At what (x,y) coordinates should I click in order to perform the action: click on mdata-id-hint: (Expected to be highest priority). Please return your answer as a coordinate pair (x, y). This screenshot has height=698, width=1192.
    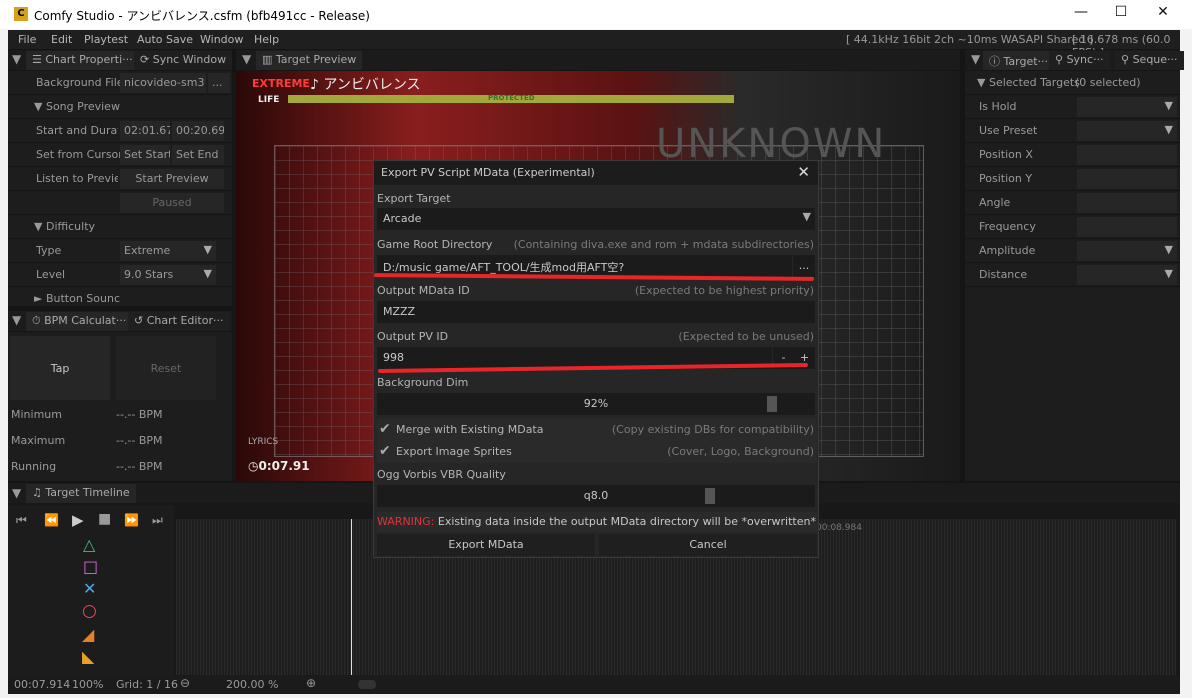
    Looking at the image, I should click on (724, 290).